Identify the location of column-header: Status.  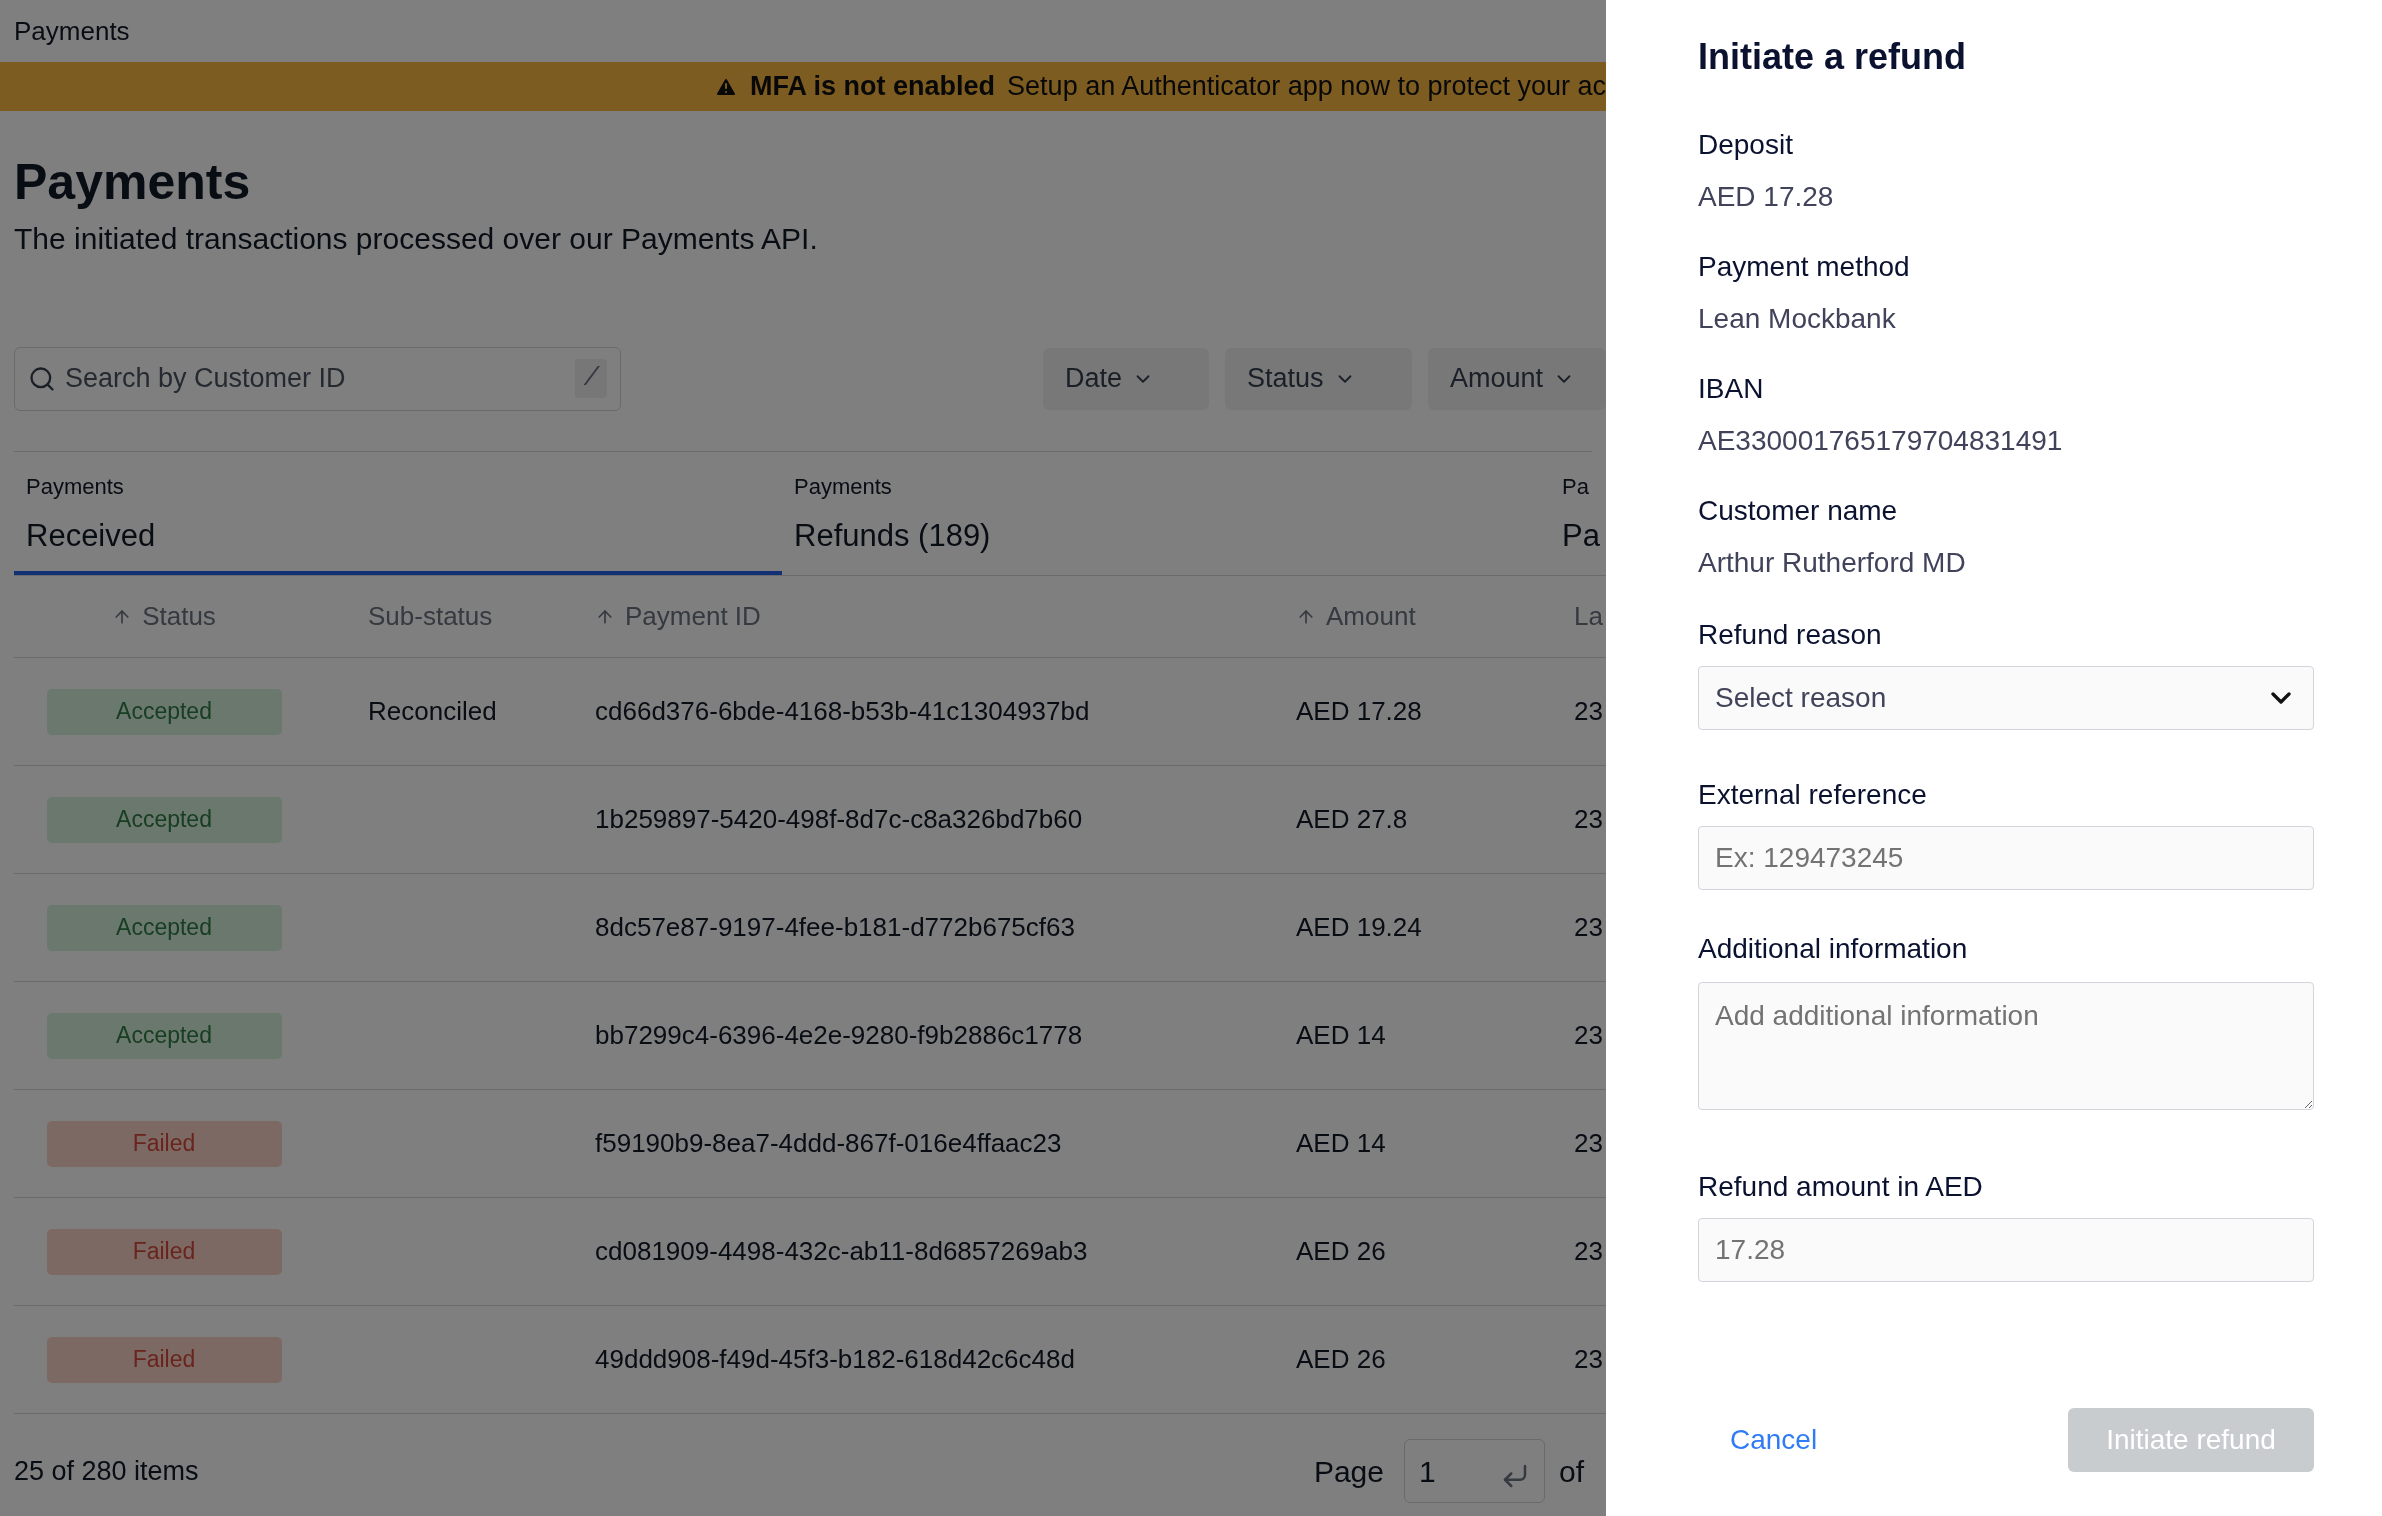
(164, 616).